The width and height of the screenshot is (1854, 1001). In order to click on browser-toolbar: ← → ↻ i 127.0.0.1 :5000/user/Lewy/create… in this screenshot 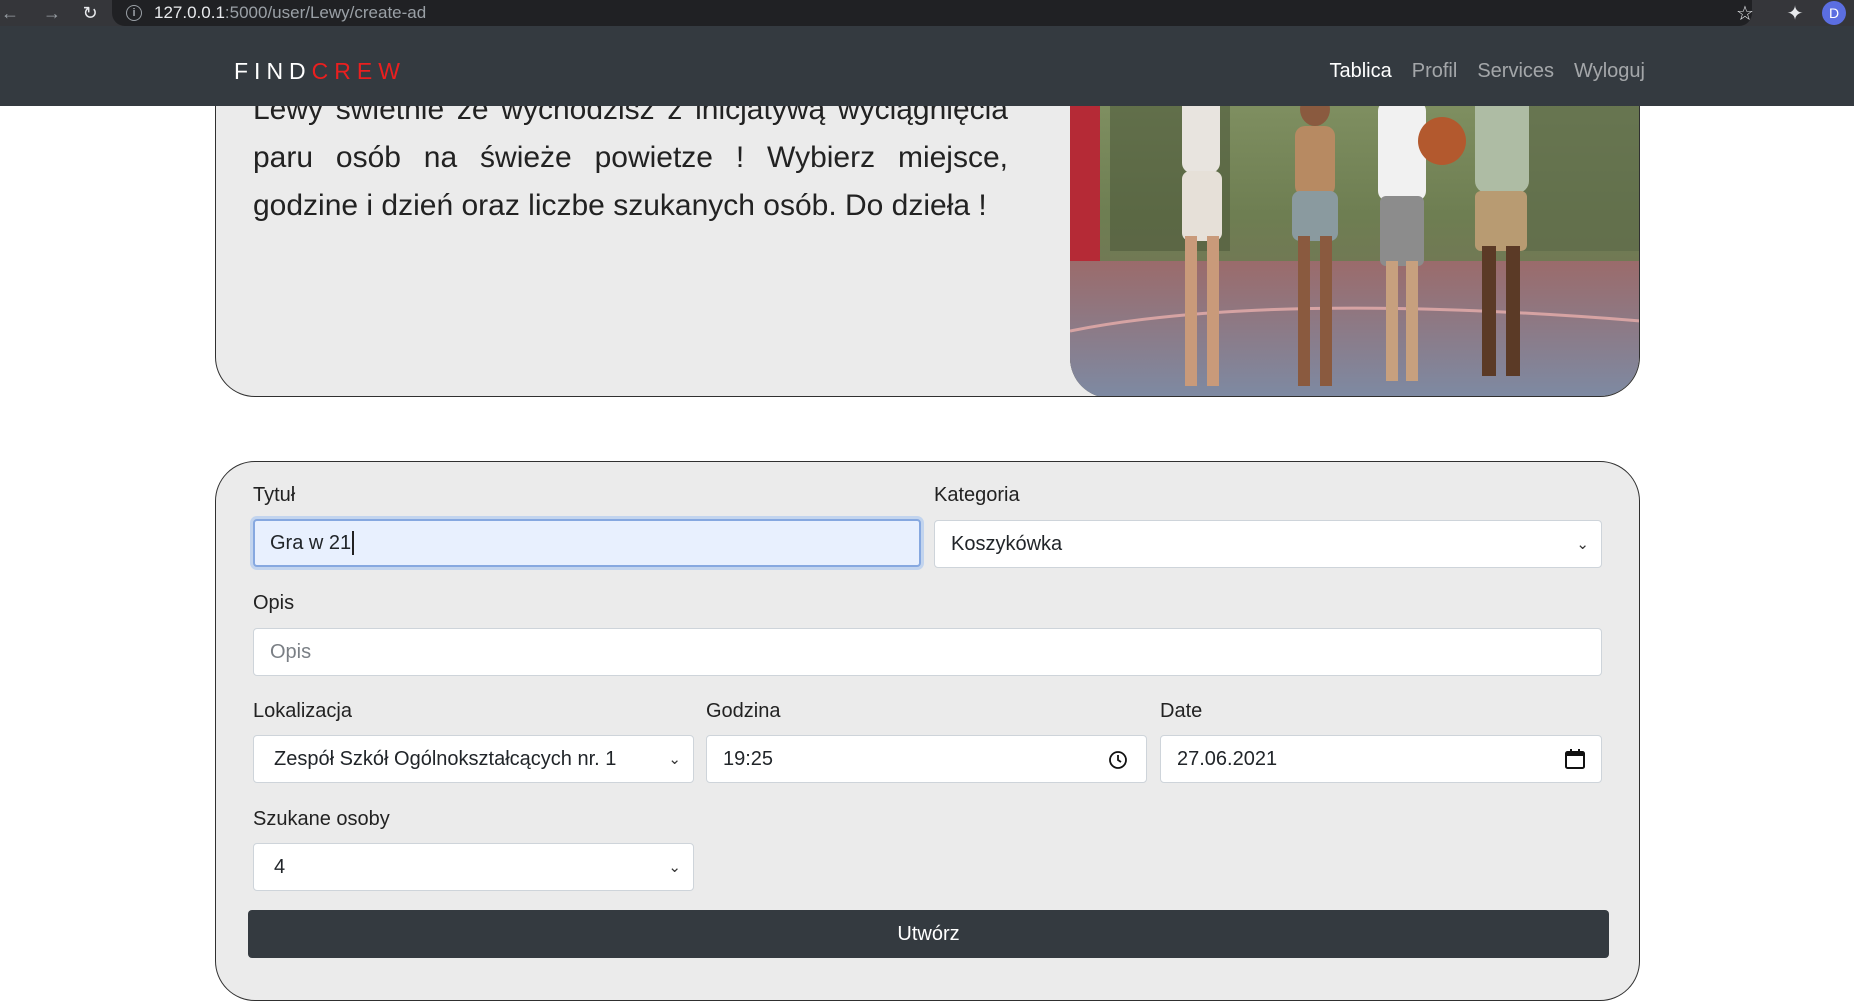, I will do `click(927, 13)`.